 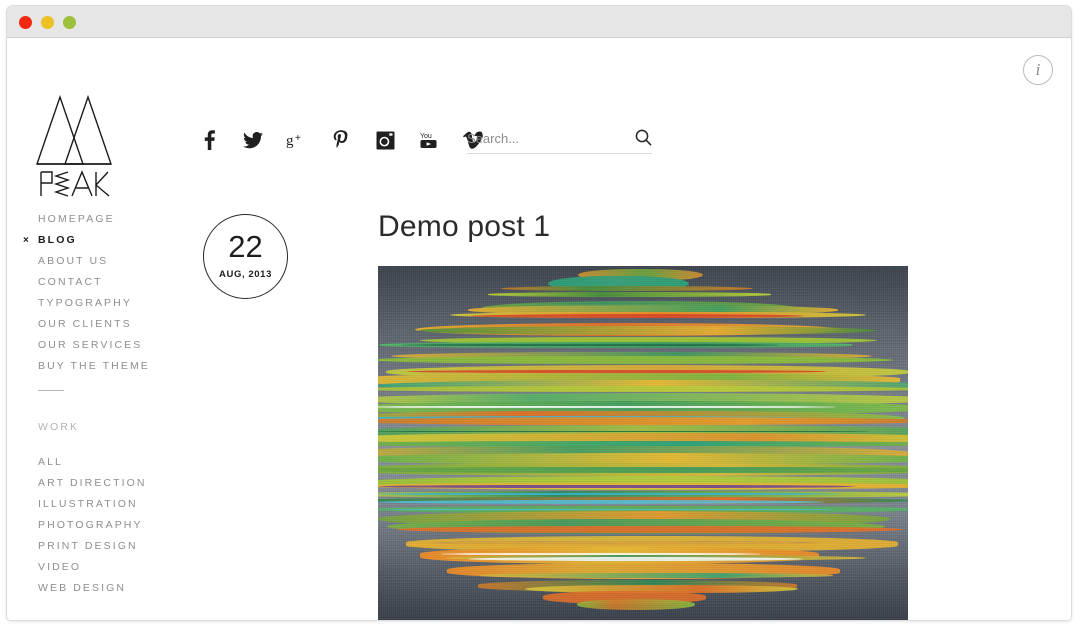 What do you see at coordinates (26, 240) in the screenshot?
I see `active-marker-icon: ×` at bounding box center [26, 240].